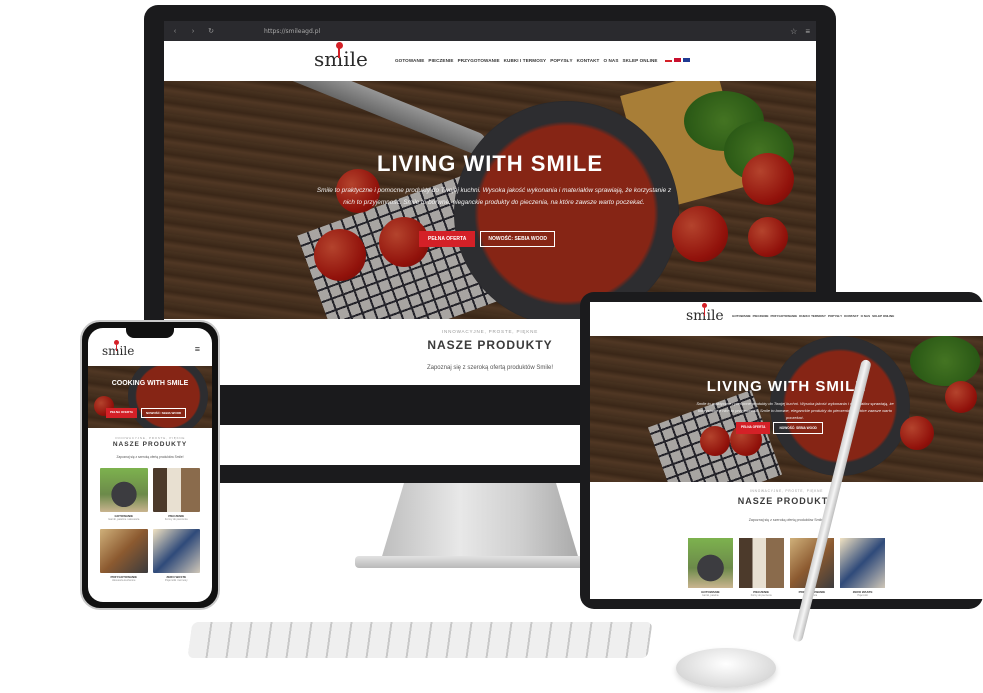  Describe the element at coordinates (503, 31) in the screenshot. I see `address-bar: https://smileagd.pl` at that location.